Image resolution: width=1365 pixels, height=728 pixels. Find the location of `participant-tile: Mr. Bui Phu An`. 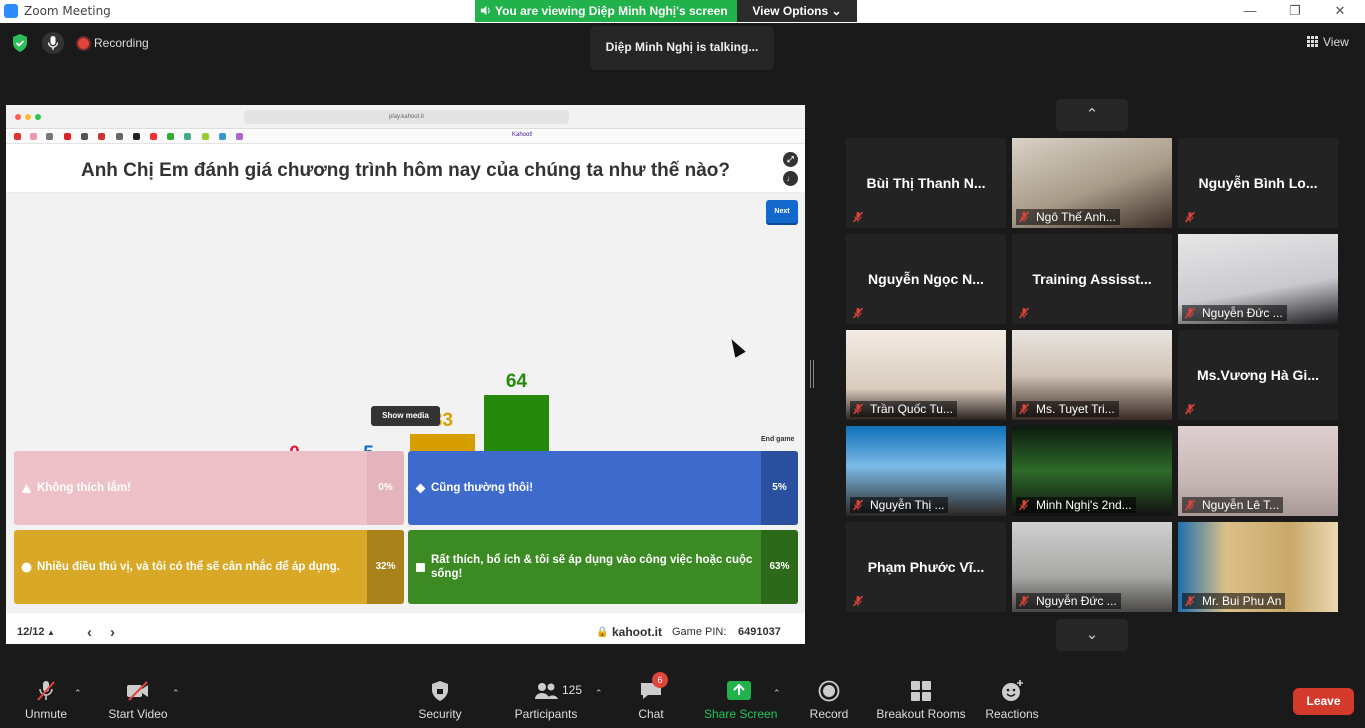

participant-tile: Mr. Bui Phu An is located at coordinates (1258, 567).